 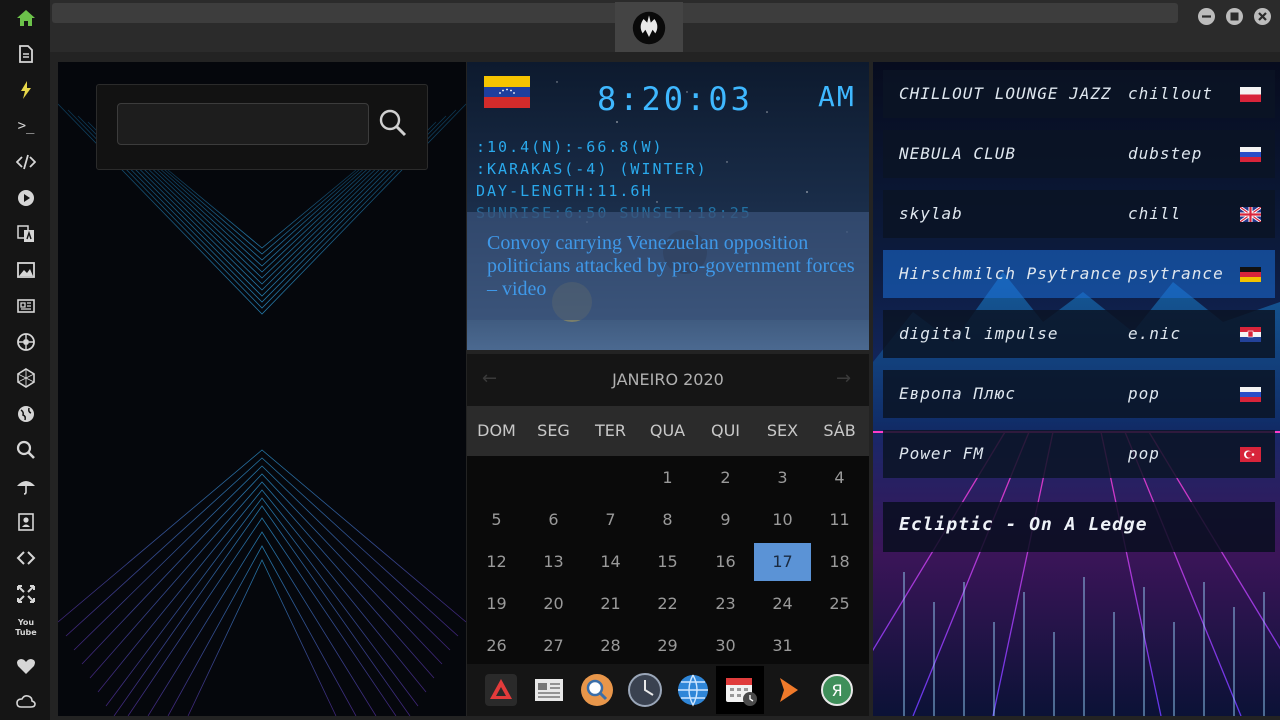 What do you see at coordinates (782, 562) in the screenshot?
I see `calendar-day-today: 17` at bounding box center [782, 562].